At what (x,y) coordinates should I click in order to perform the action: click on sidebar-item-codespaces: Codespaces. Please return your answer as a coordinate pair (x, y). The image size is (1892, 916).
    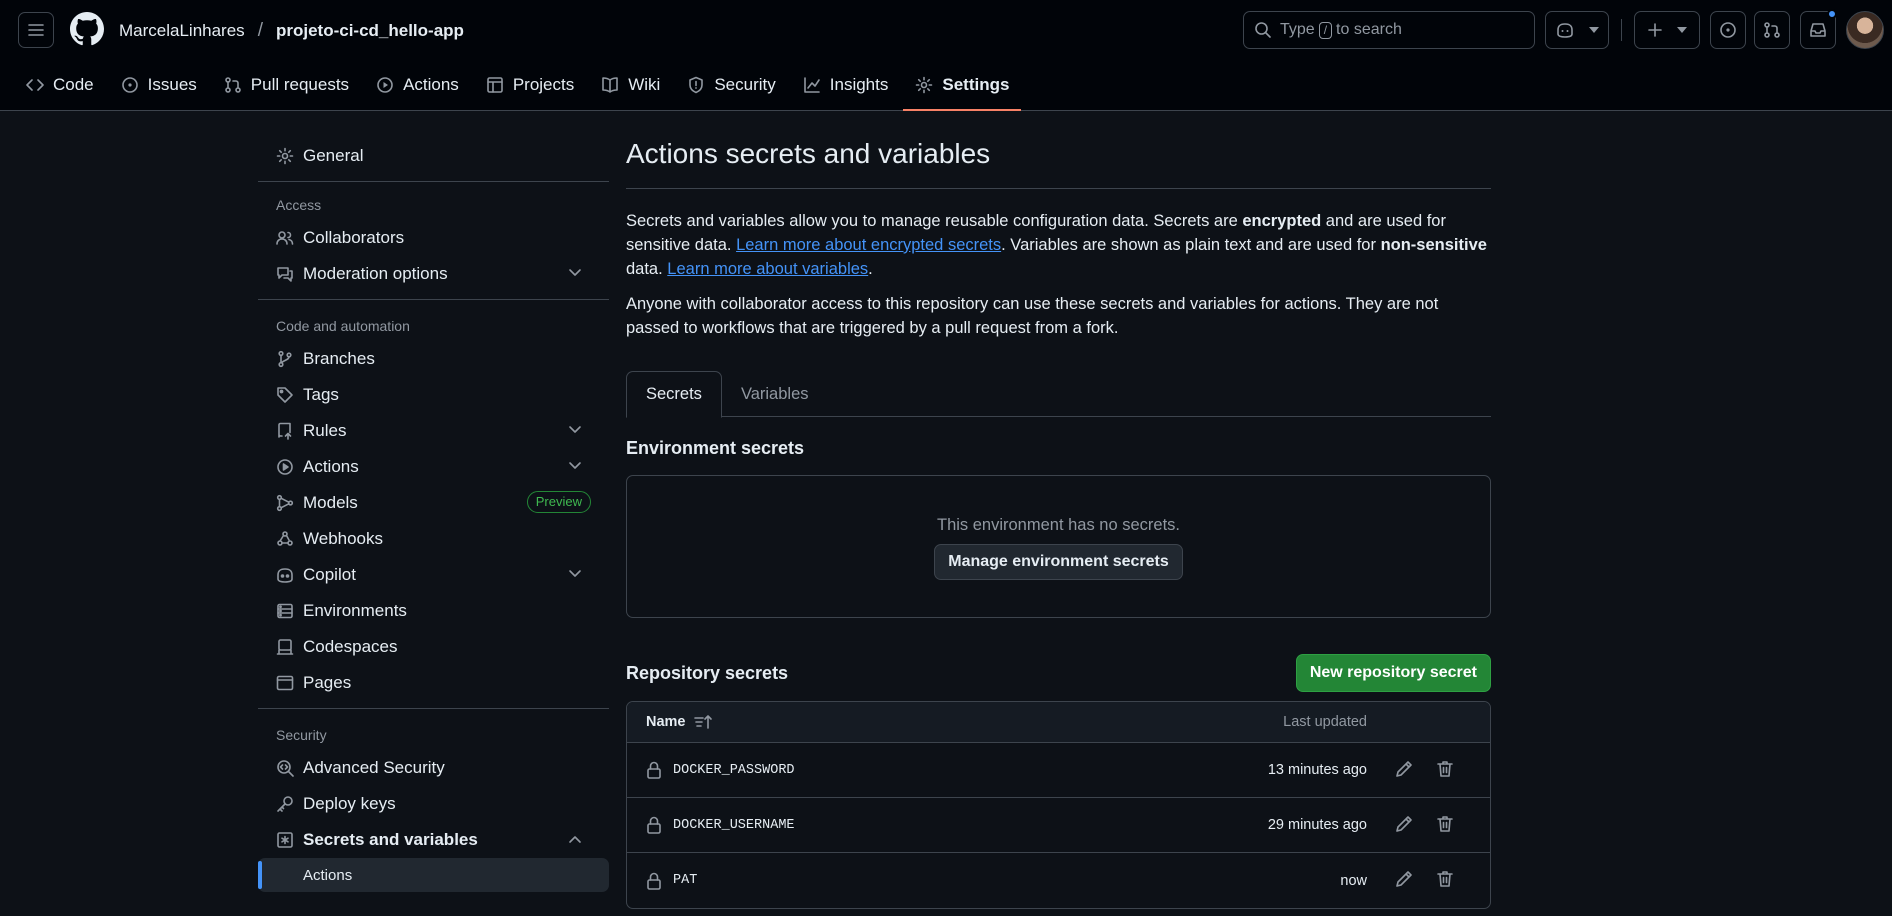
    Looking at the image, I should click on (433, 647).